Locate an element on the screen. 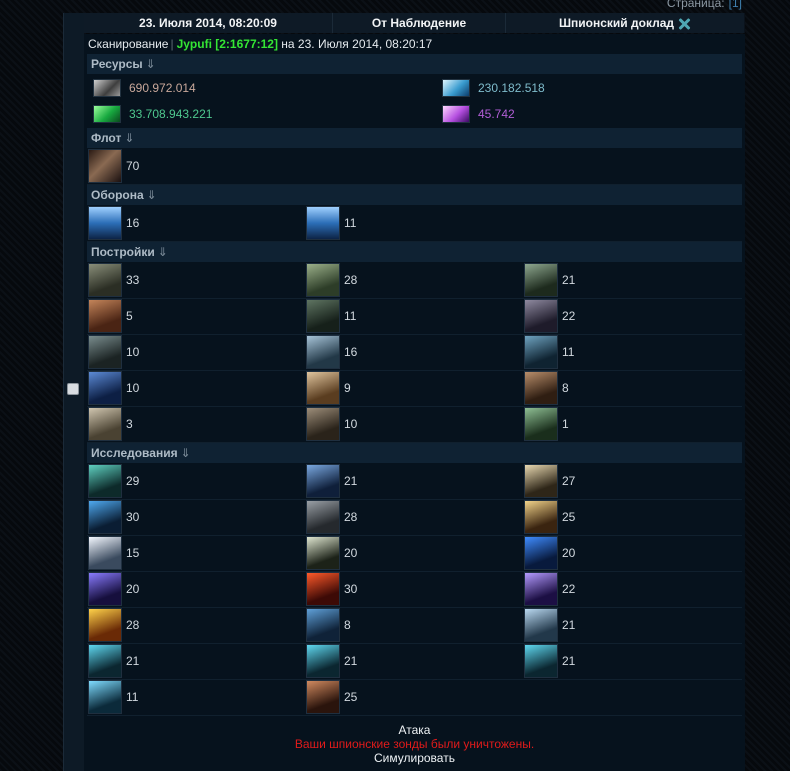 Image resolution: width=790 pixels, height=771 pixels. building-item: 3 is located at coordinates (110, 424).